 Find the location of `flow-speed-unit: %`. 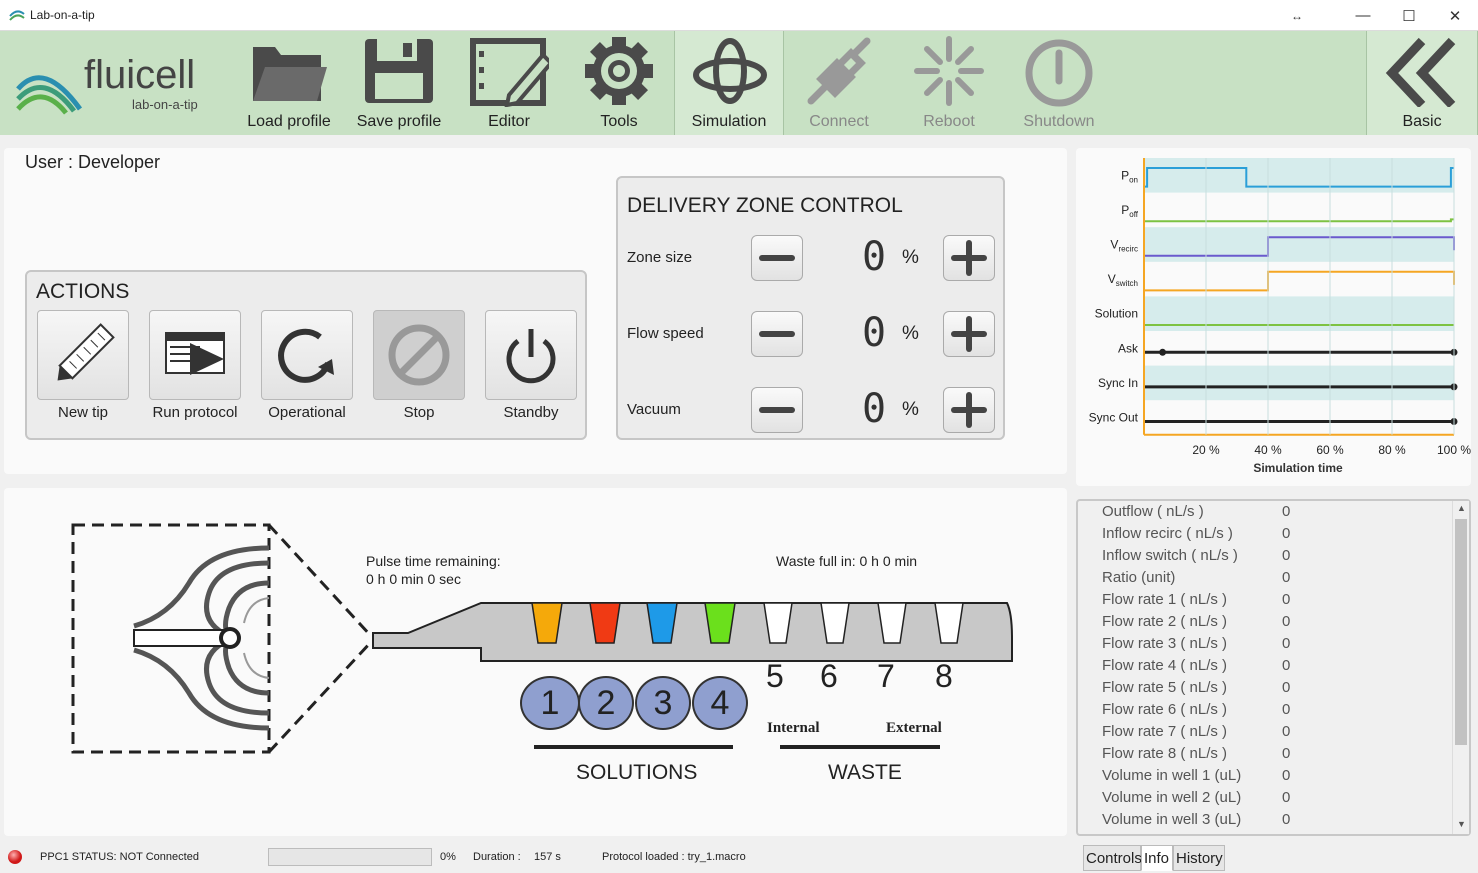

flow-speed-unit: % is located at coordinates (910, 333).